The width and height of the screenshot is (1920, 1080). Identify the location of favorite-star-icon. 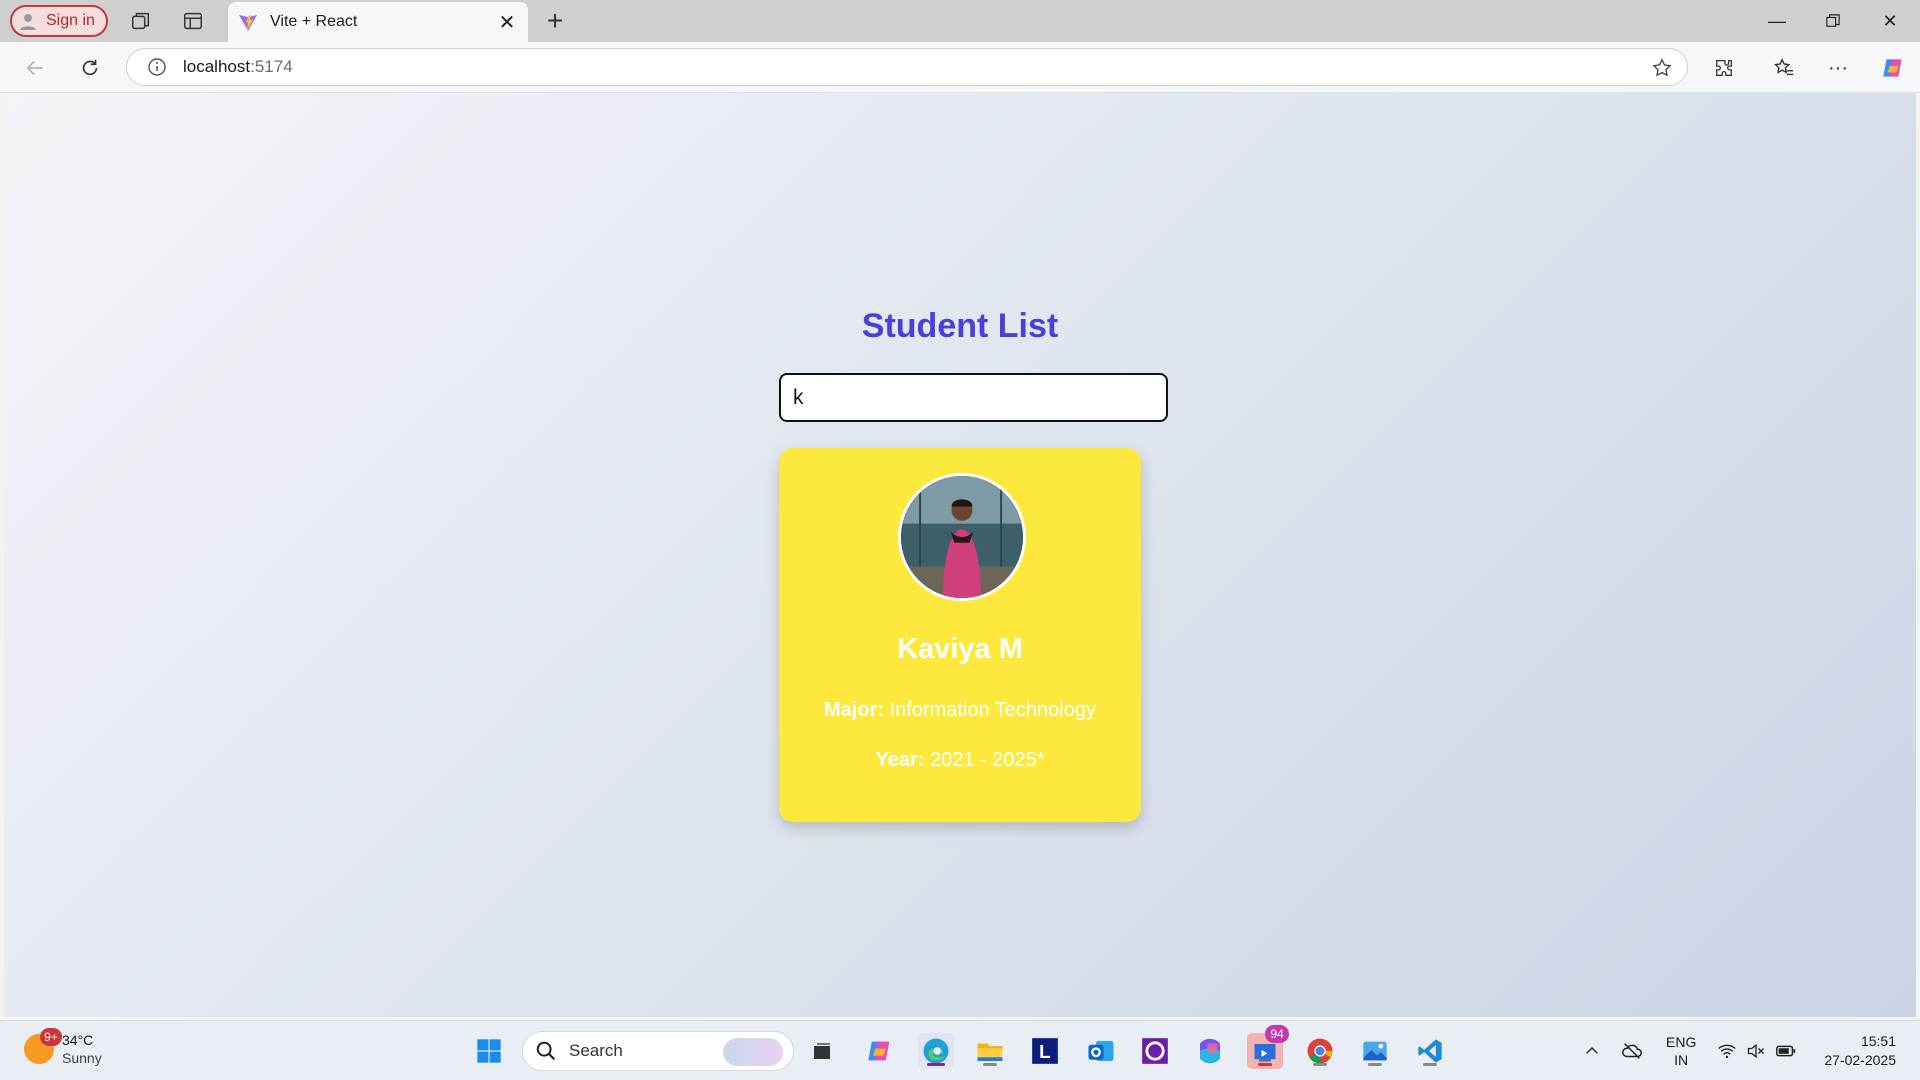
(1662, 68).